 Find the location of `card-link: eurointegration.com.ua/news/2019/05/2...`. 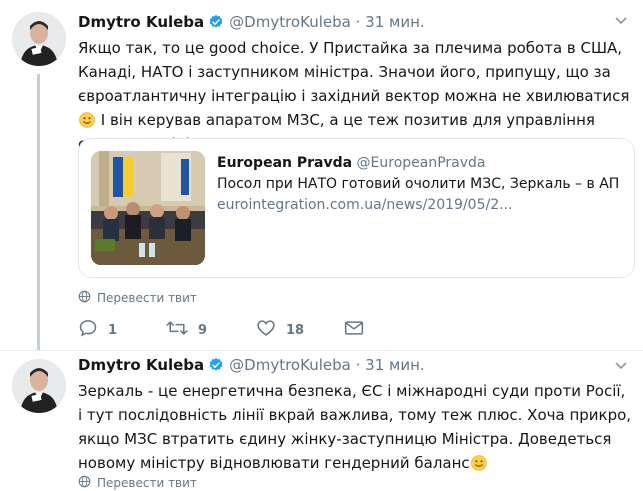

card-link: eurointegration.com.ua/news/2019/05/2... is located at coordinates (422, 205).